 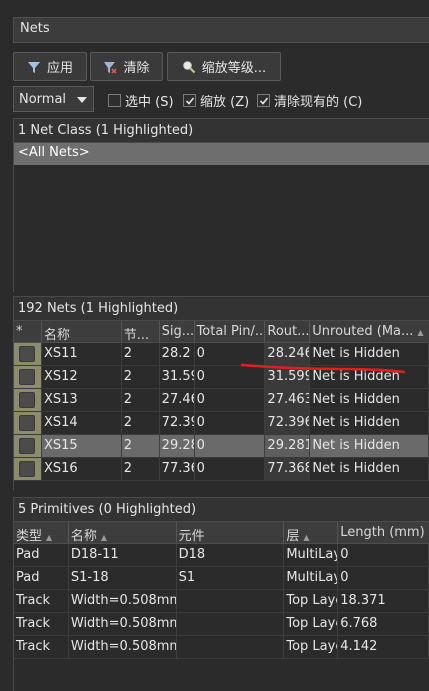 What do you see at coordinates (288, 469) in the screenshot?
I see `net-routed-length: 77.368` at bounding box center [288, 469].